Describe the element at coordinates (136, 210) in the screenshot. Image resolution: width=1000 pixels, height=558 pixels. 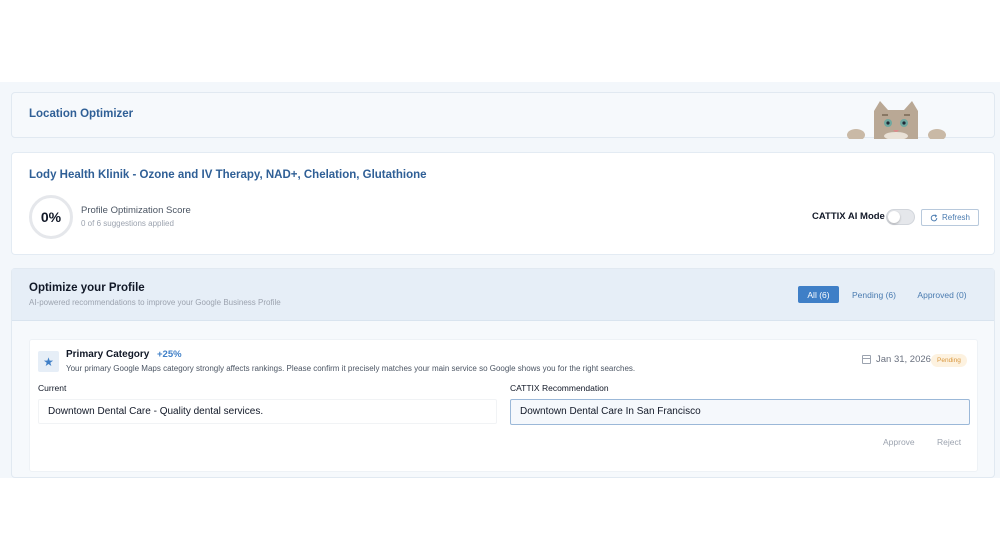
I see `score-label: Profile Optimization Score` at that location.